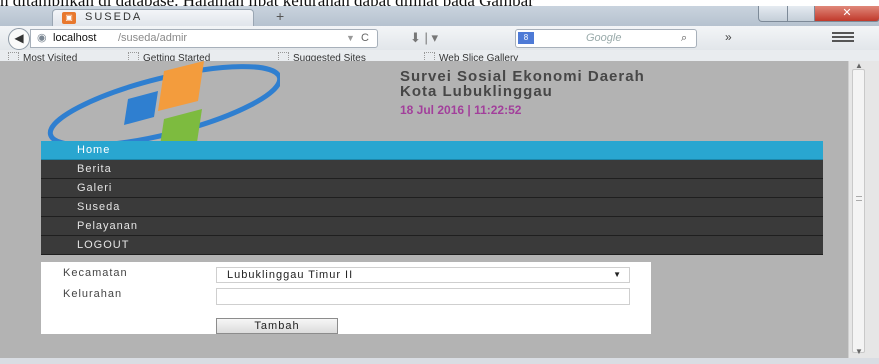 The height and width of the screenshot is (364, 879). What do you see at coordinates (728, 37) in the screenshot?
I see `chevron-right-icon: »` at bounding box center [728, 37].